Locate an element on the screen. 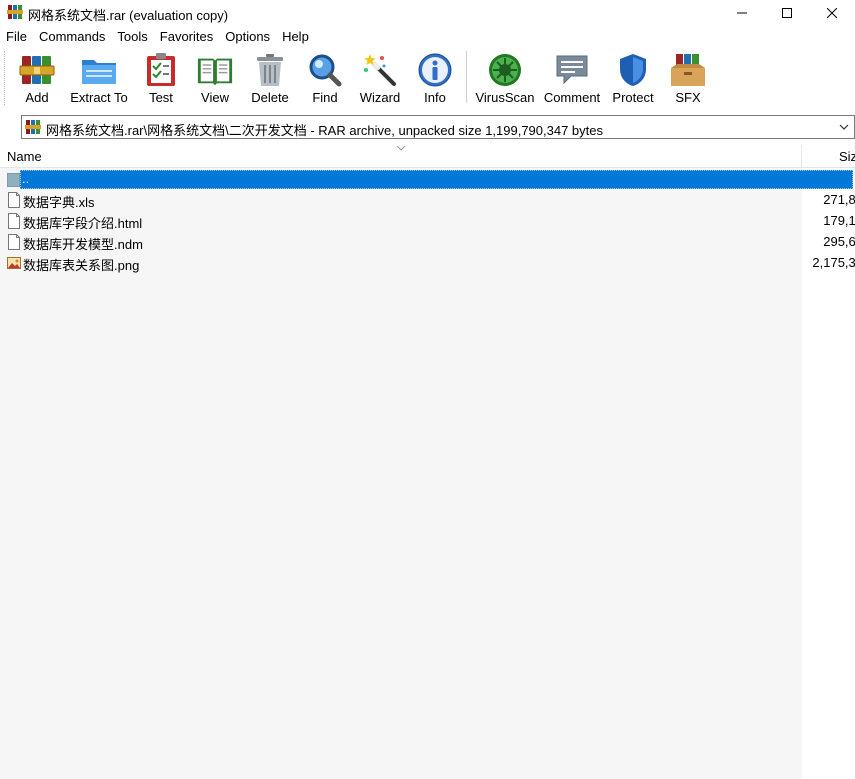 This screenshot has width=855, height=779. sfx-box-icon is located at coordinates (688, 70).